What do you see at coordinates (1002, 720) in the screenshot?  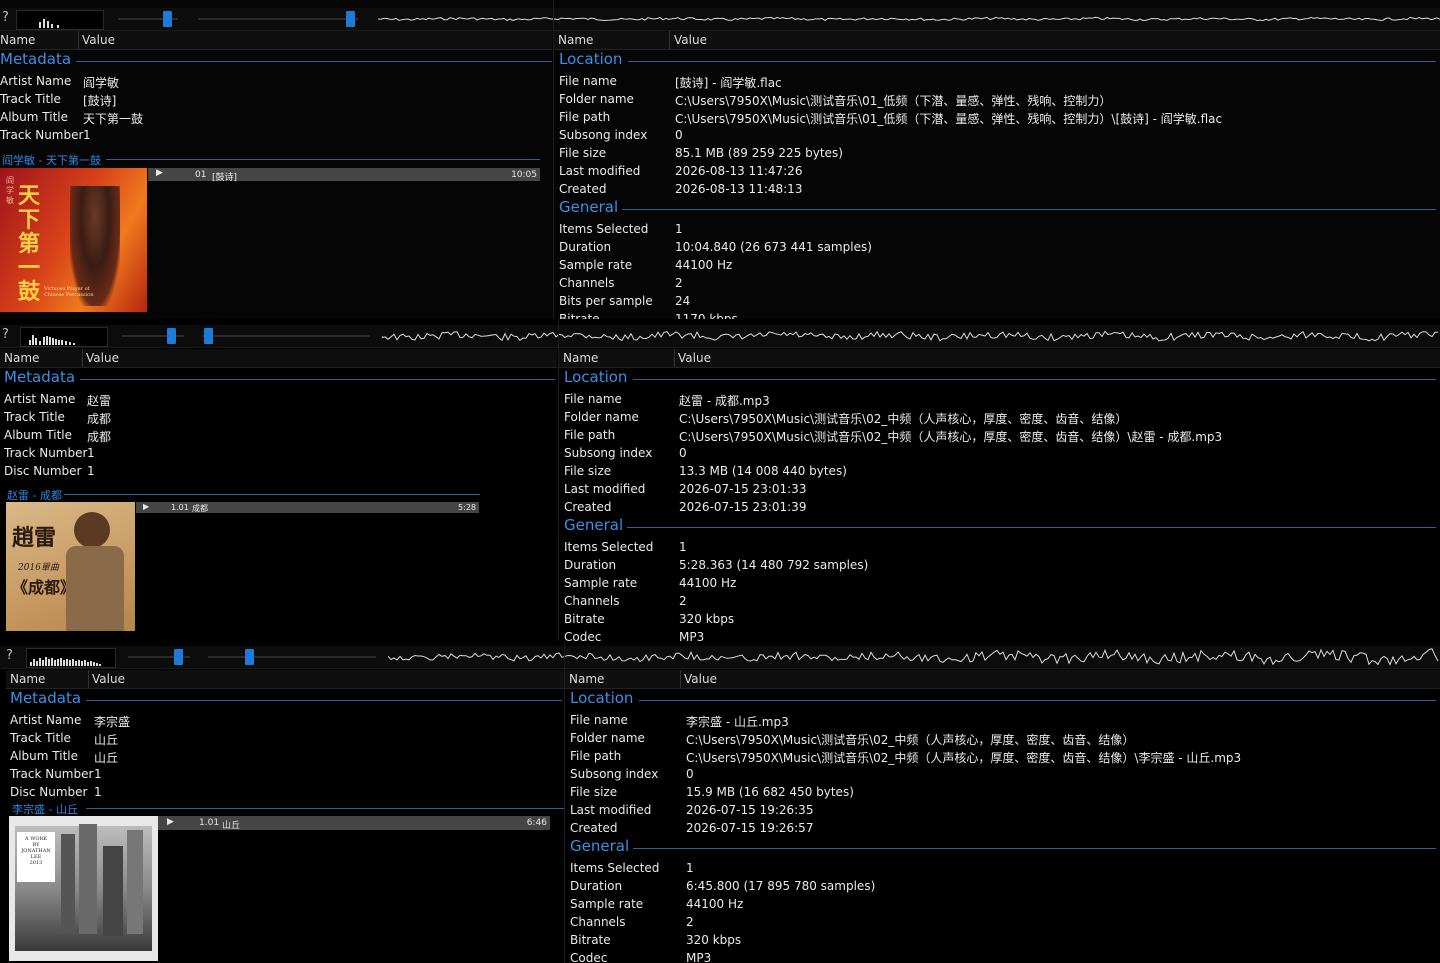 I see `location-row: File name 李宗盛 - 山丘.mp3` at bounding box center [1002, 720].